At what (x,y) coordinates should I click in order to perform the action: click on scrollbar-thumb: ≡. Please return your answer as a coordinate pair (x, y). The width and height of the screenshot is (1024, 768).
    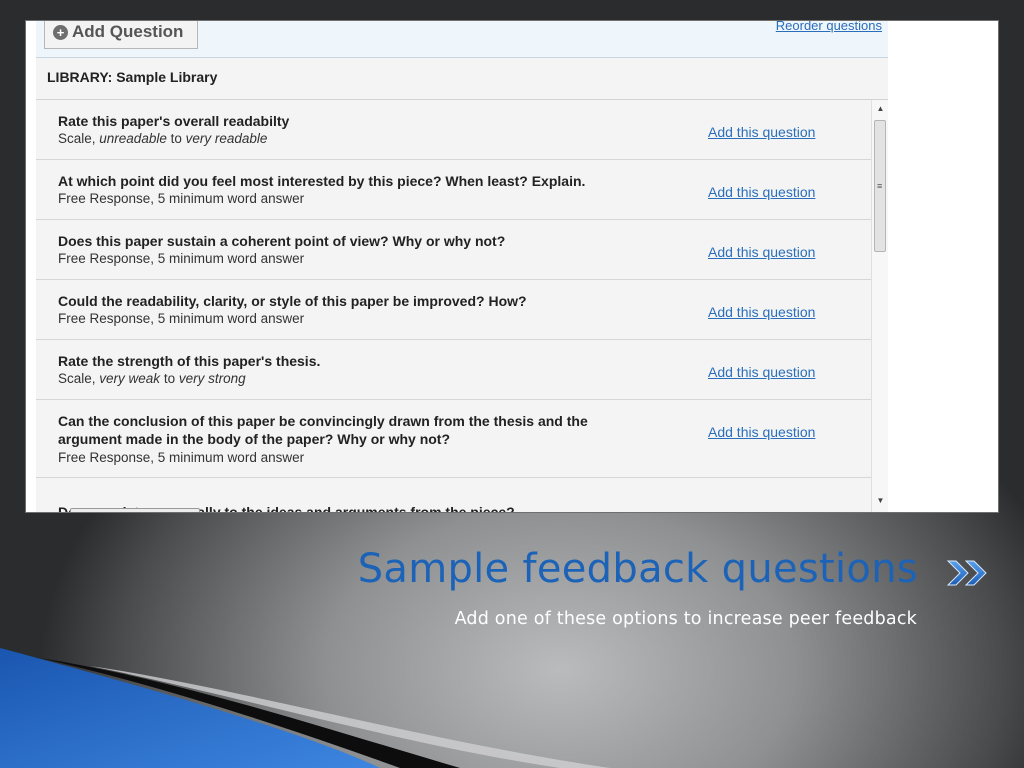
    Looking at the image, I should click on (880, 186).